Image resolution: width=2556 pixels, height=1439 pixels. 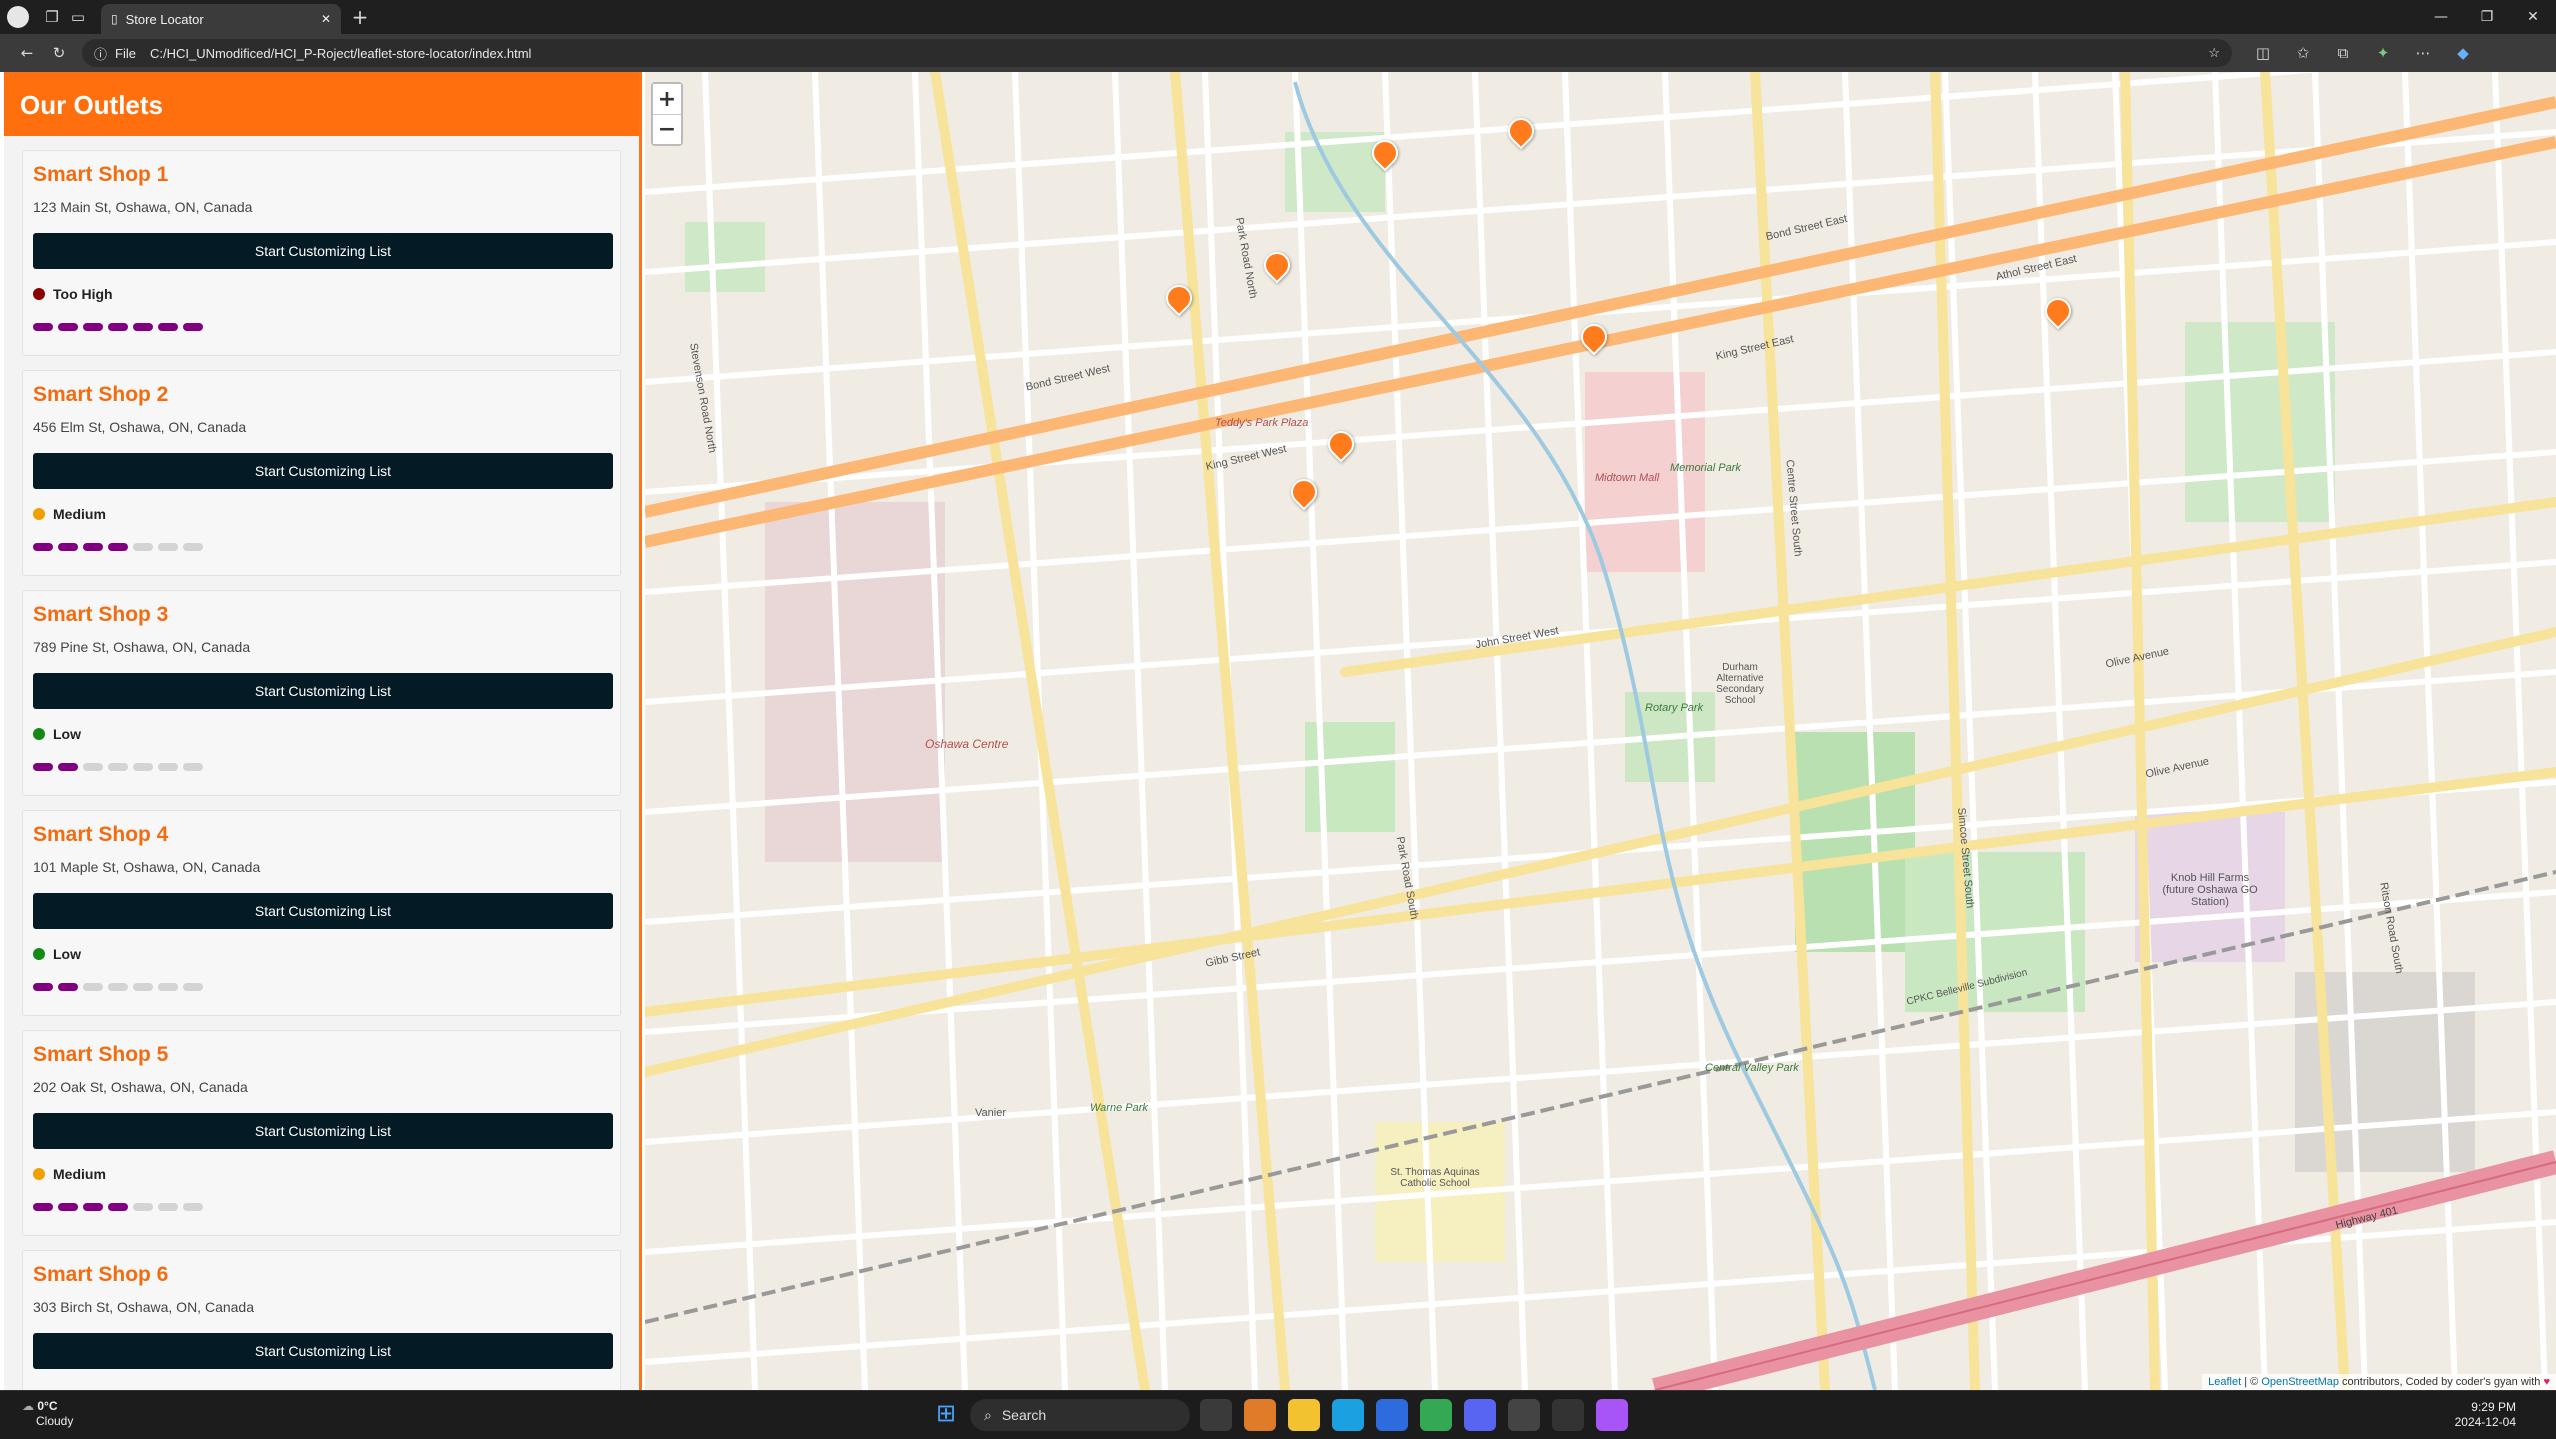 What do you see at coordinates (360, 17) in the screenshot?
I see `new-tab-button: +` at bounding box center [360, 17].